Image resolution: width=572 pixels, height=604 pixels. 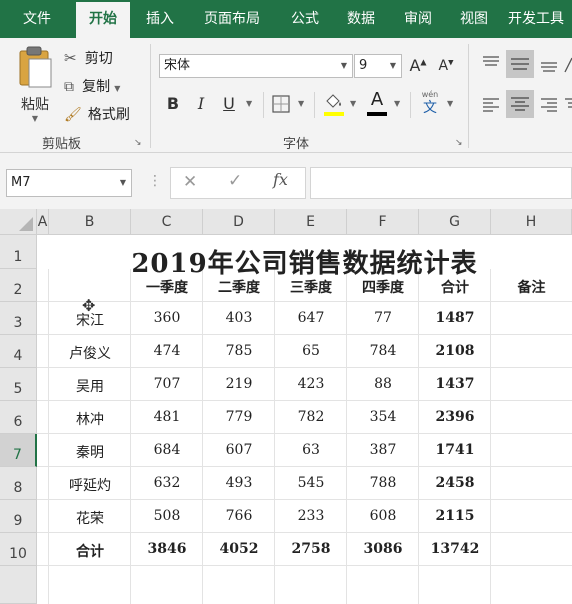 I want to click on grand-total-cell: 13742, so click(x=455, y=549).